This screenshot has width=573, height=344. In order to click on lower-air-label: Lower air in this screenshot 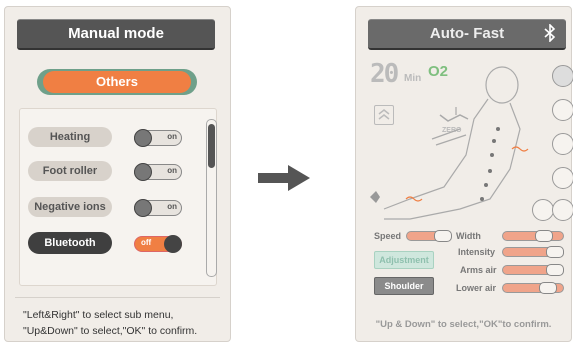, I will do `click(476, 288)`.